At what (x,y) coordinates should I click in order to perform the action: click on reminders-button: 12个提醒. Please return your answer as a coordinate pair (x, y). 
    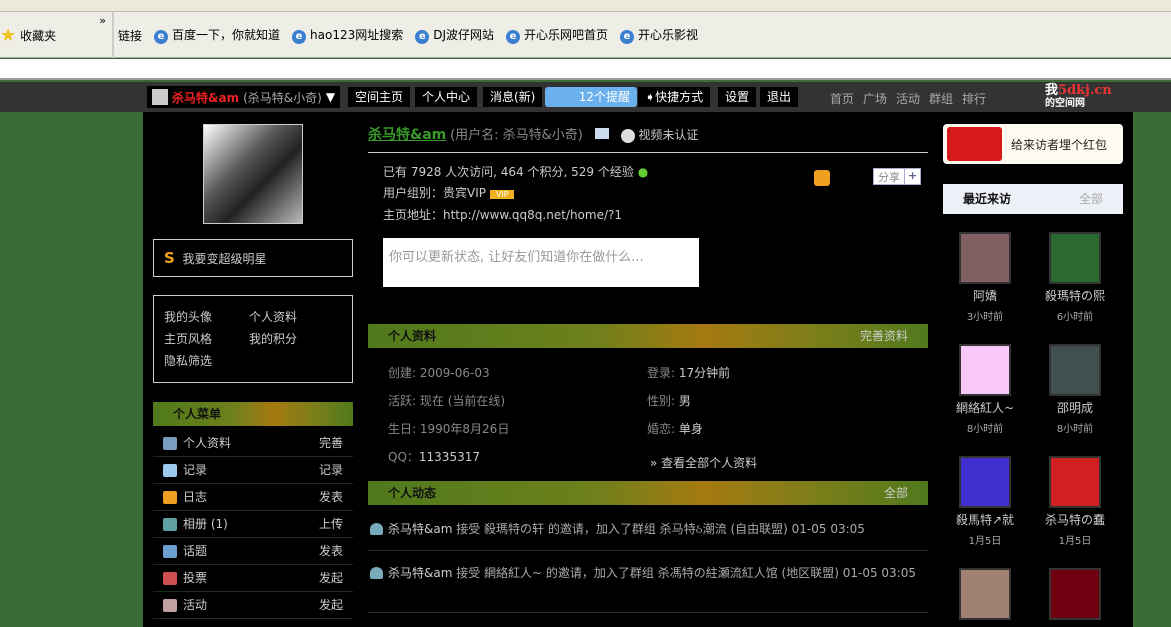
    Looking at the image, I should click on (591, 97).